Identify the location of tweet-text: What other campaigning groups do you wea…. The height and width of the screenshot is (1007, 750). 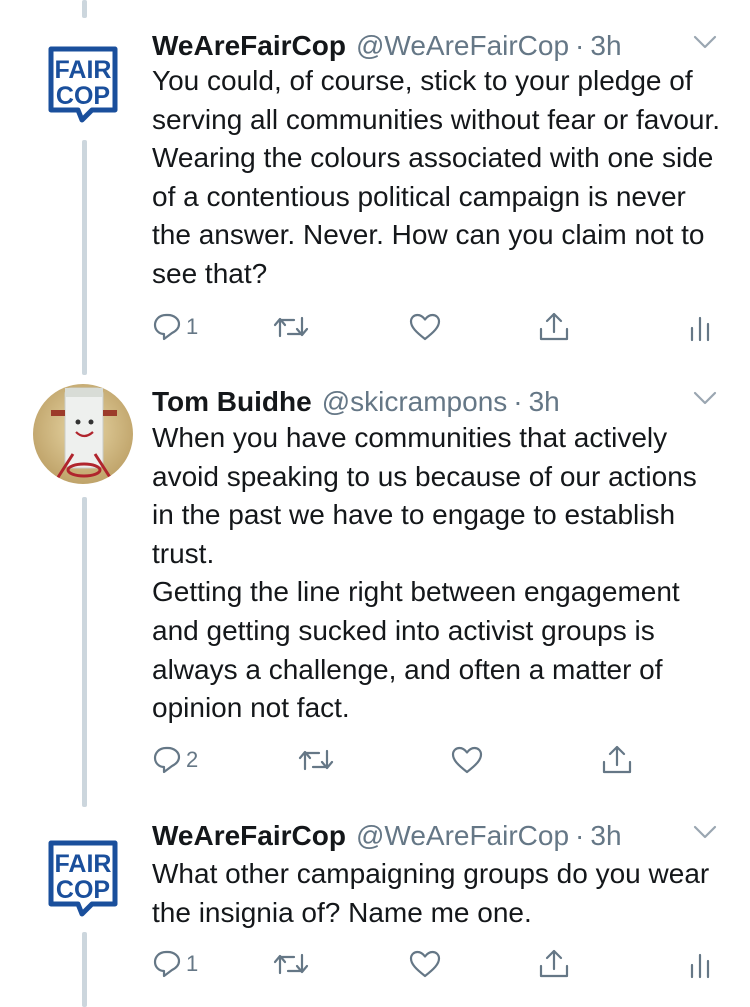
(439, 893).